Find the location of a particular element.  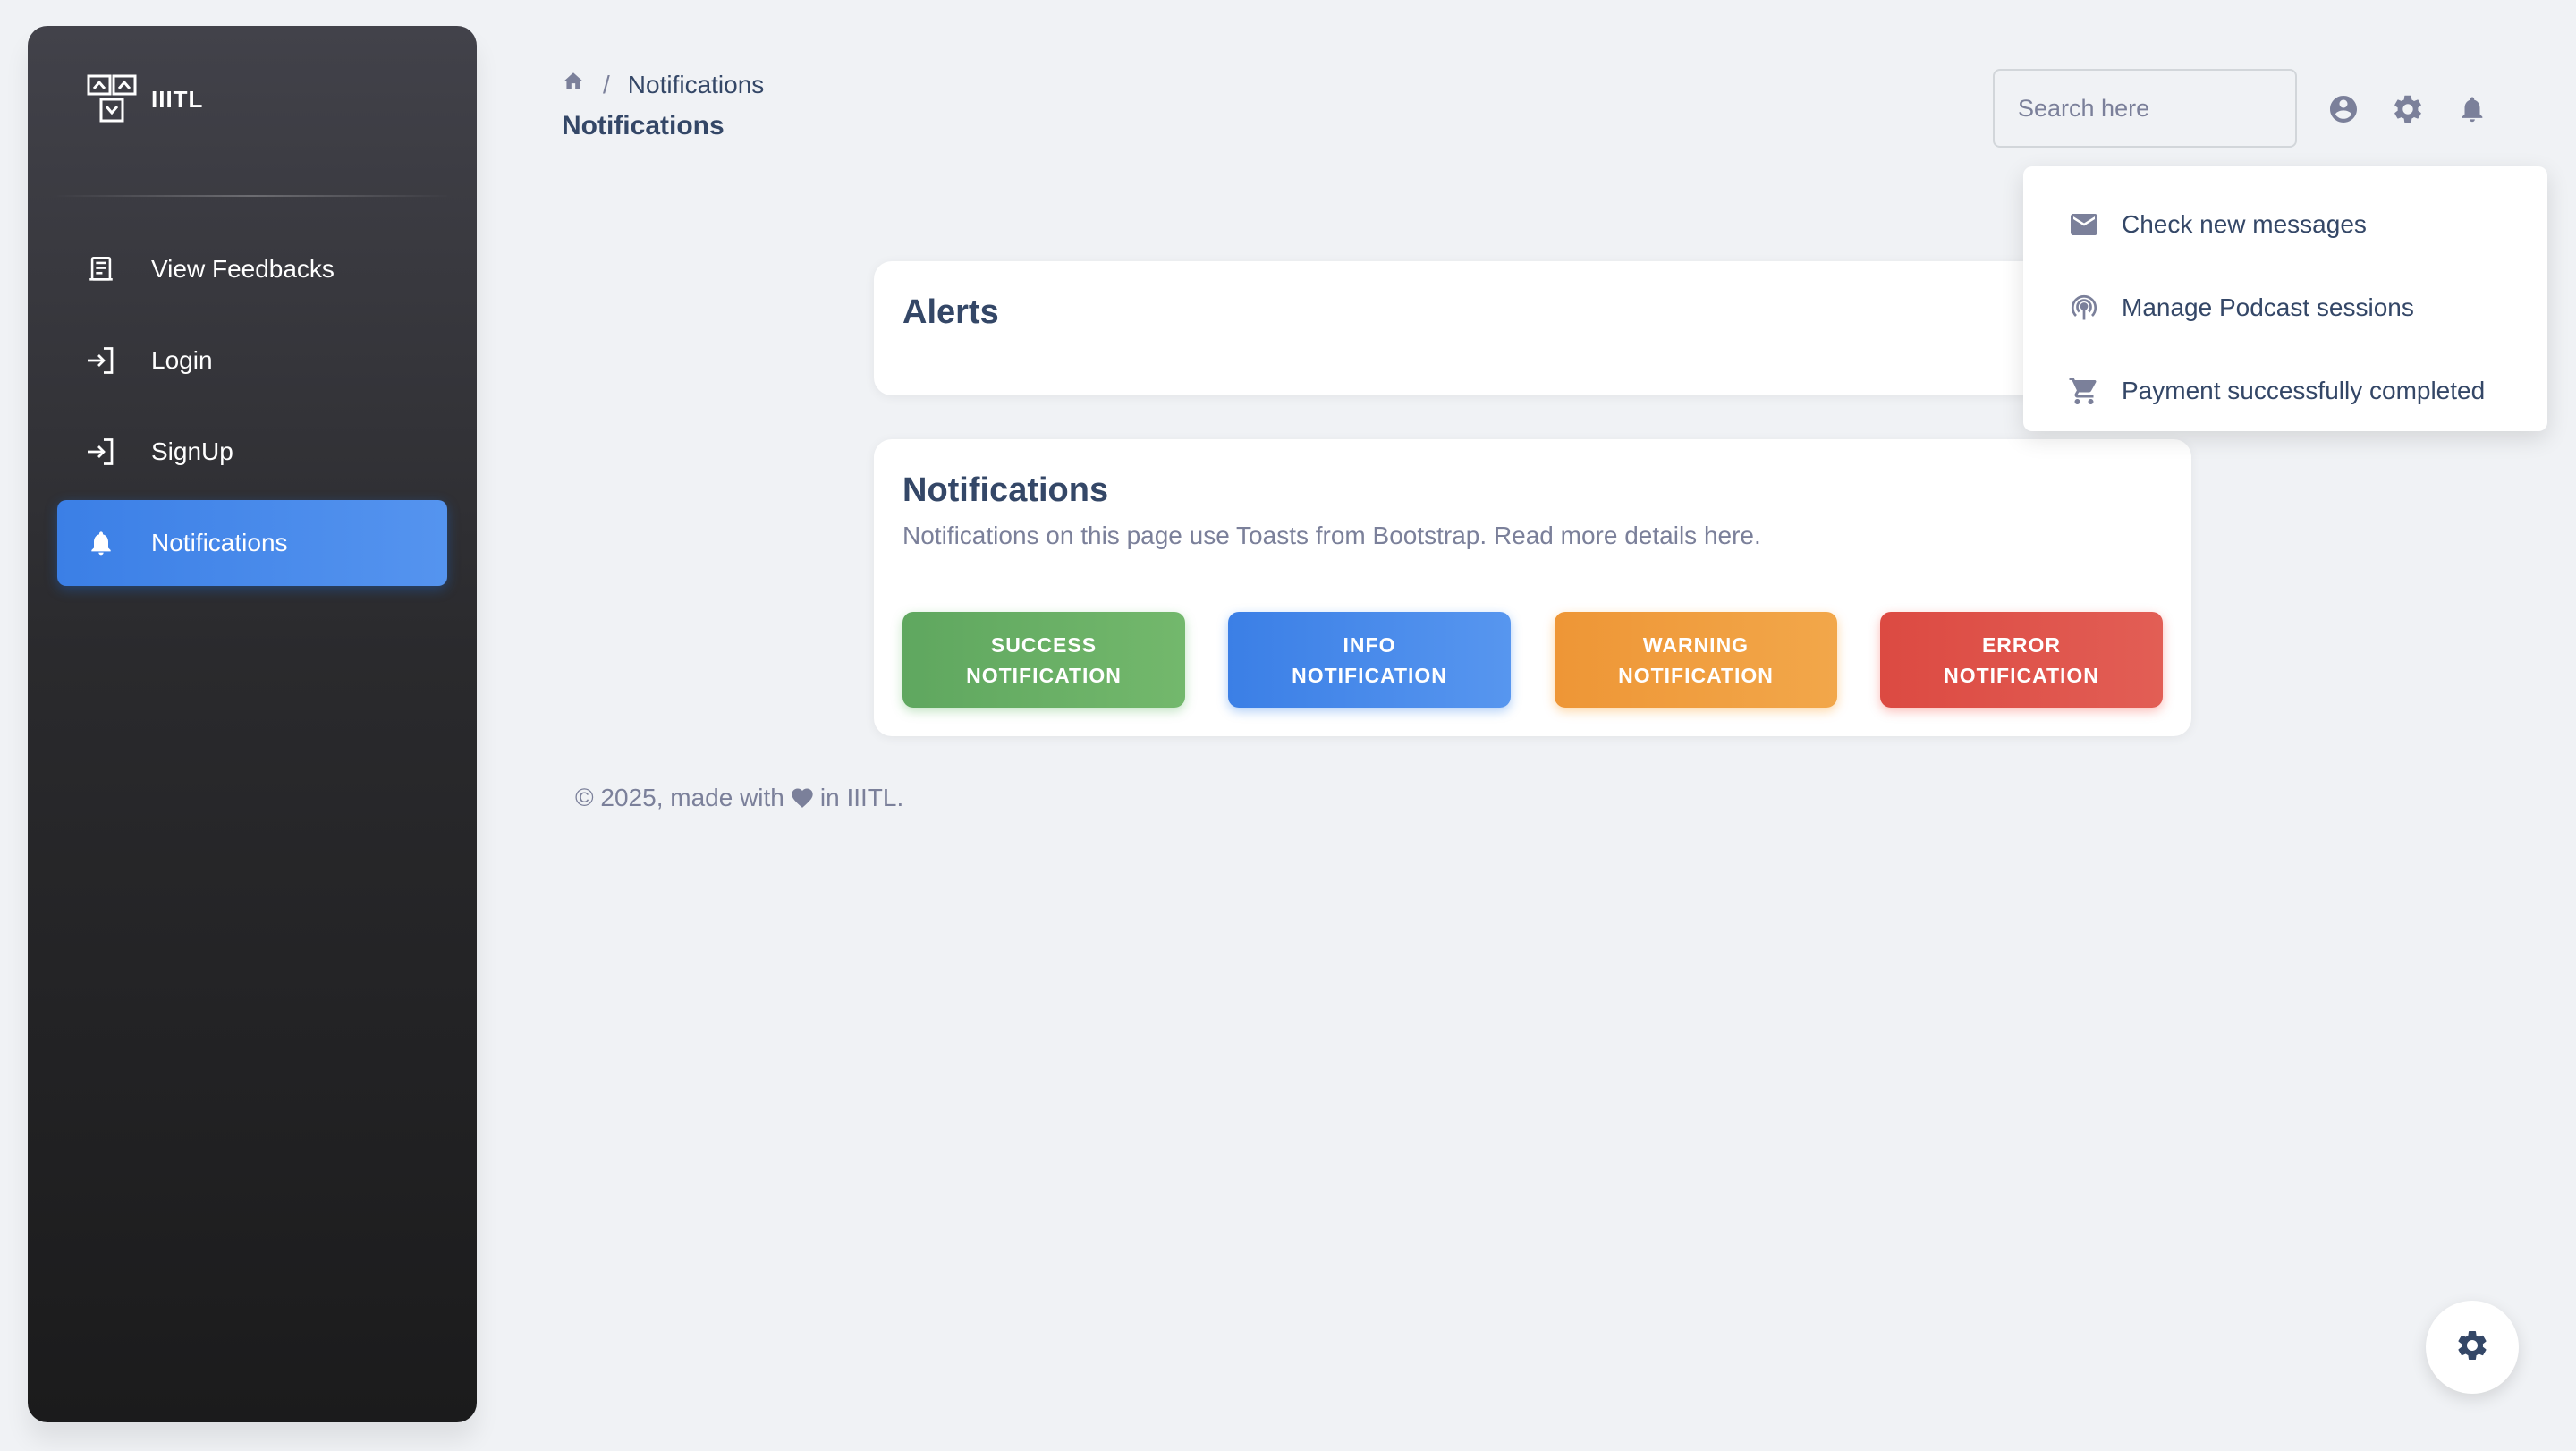

dropdown-item-label: Check new messages is located at coordinates (2244, 223).